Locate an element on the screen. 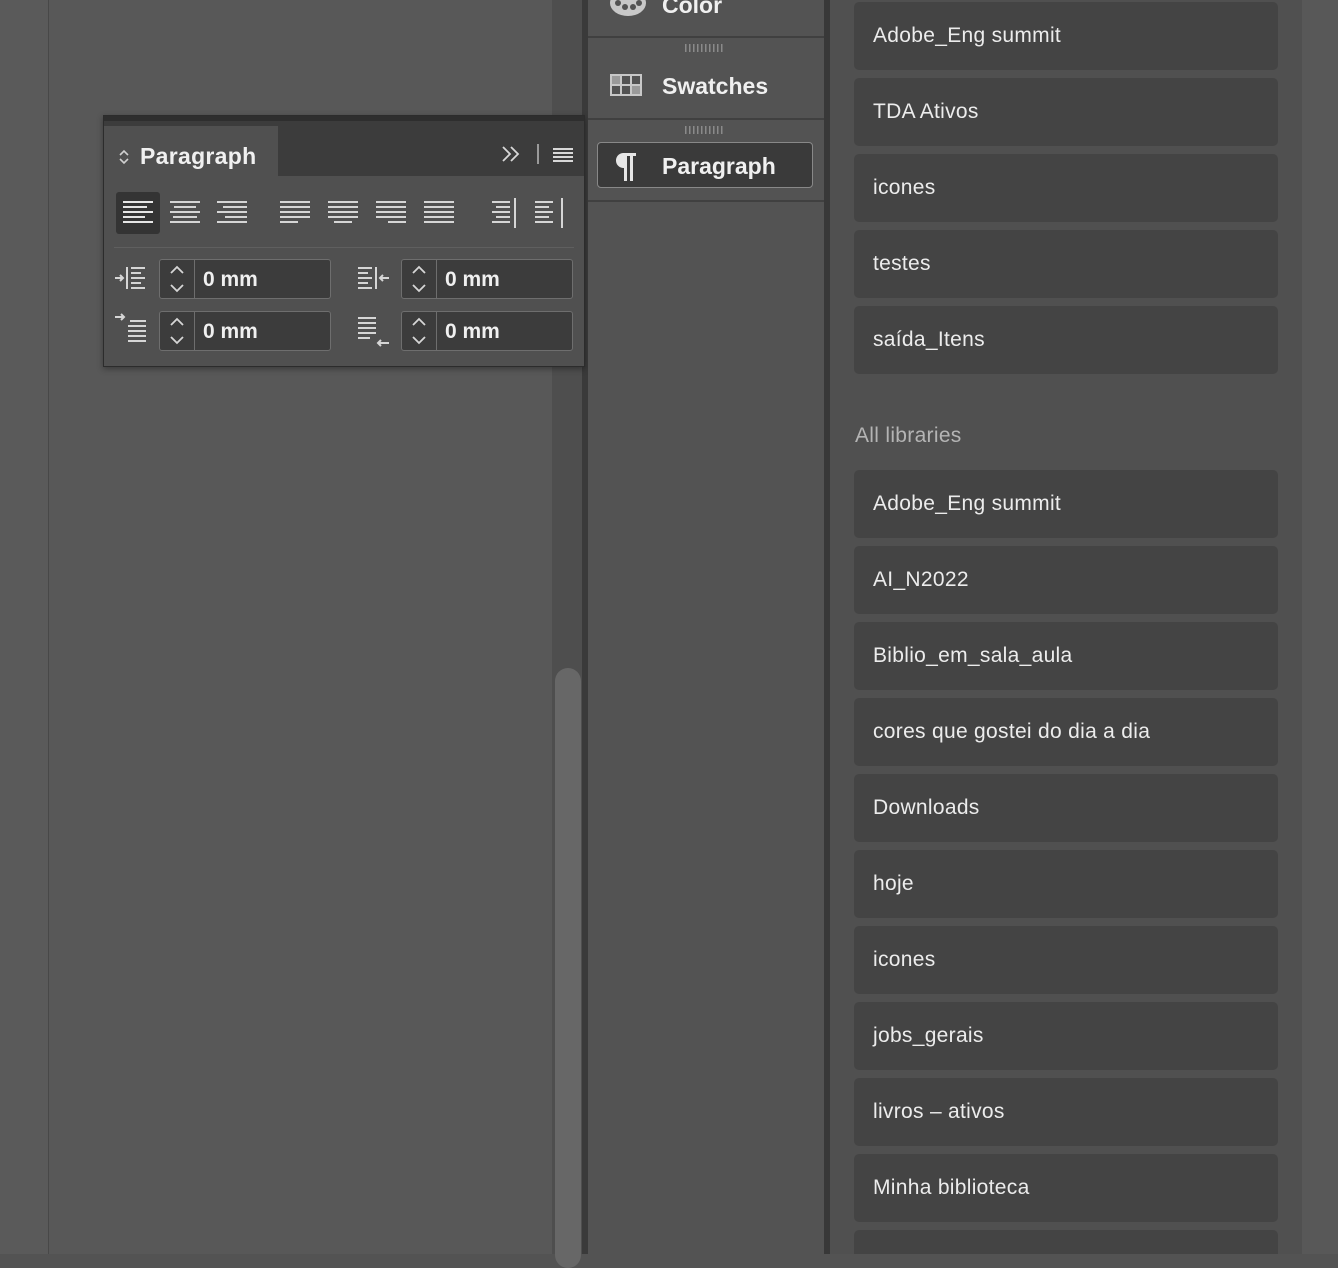 Image resolution: width=1338 pixels, height=1268 pixels. last-line-indent-stepper-arrows is located at coordinates (419, 331).